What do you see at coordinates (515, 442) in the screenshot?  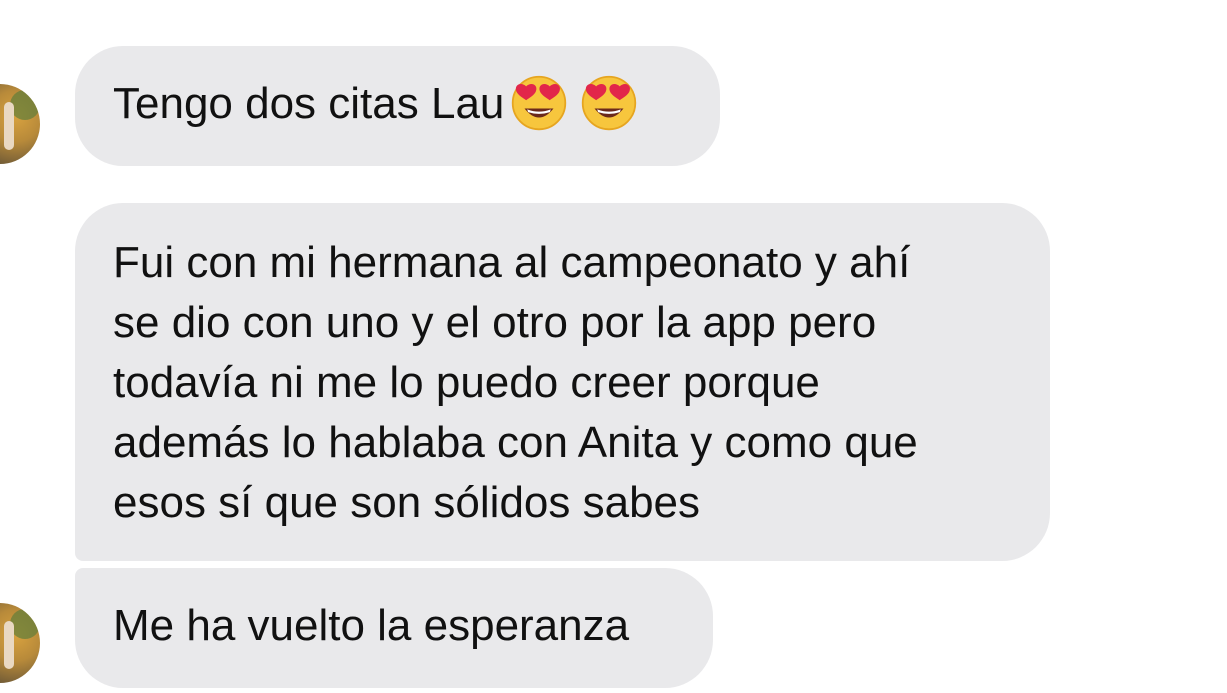 I see `message-text-line: además lo hablaba con Anita y como que` at bounding box center [515, 442].